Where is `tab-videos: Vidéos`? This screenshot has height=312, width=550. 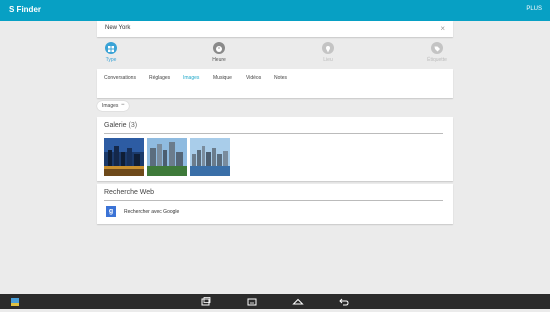 tab-videos: Vidéos is located at coordinates (253, 78).